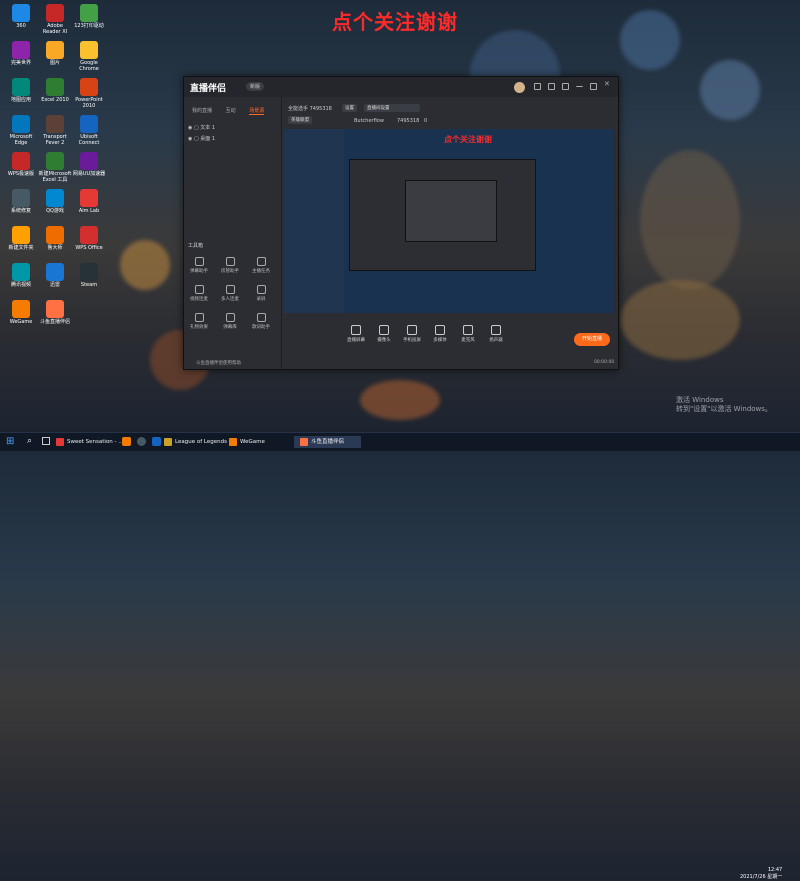 This screenshot has width=800, height=881. I want to click on bottom-tool: 麦克风, so click(468, 334).